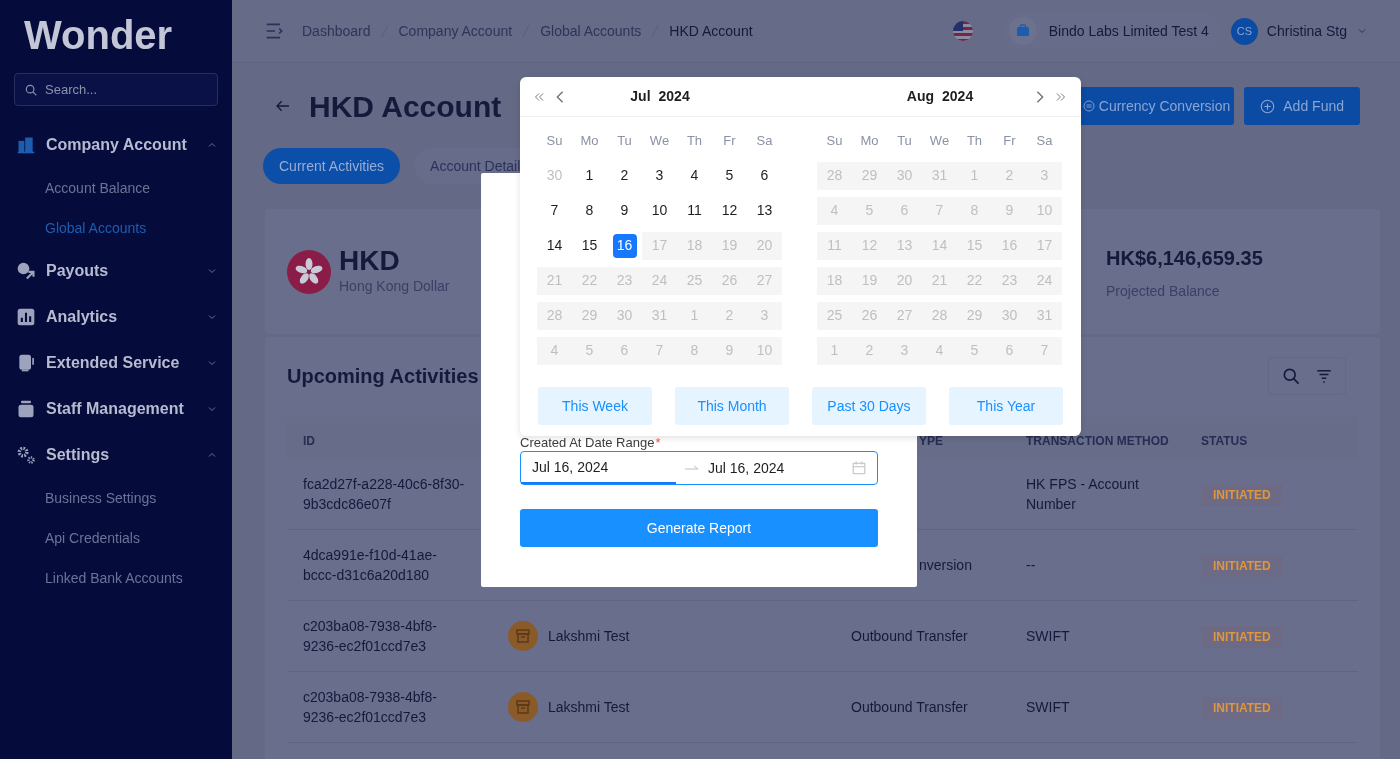 This screenshot has width=1400, height=759. What do you see at coordinates (554, 175) in the screenshot?
I see `calendar-day: 30` at bounding box center [554, 175].